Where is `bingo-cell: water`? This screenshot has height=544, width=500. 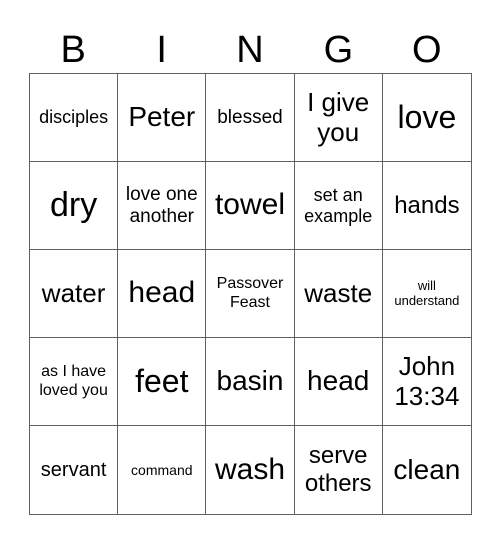 bingo-cell: water is located at coordinates (74, 294).